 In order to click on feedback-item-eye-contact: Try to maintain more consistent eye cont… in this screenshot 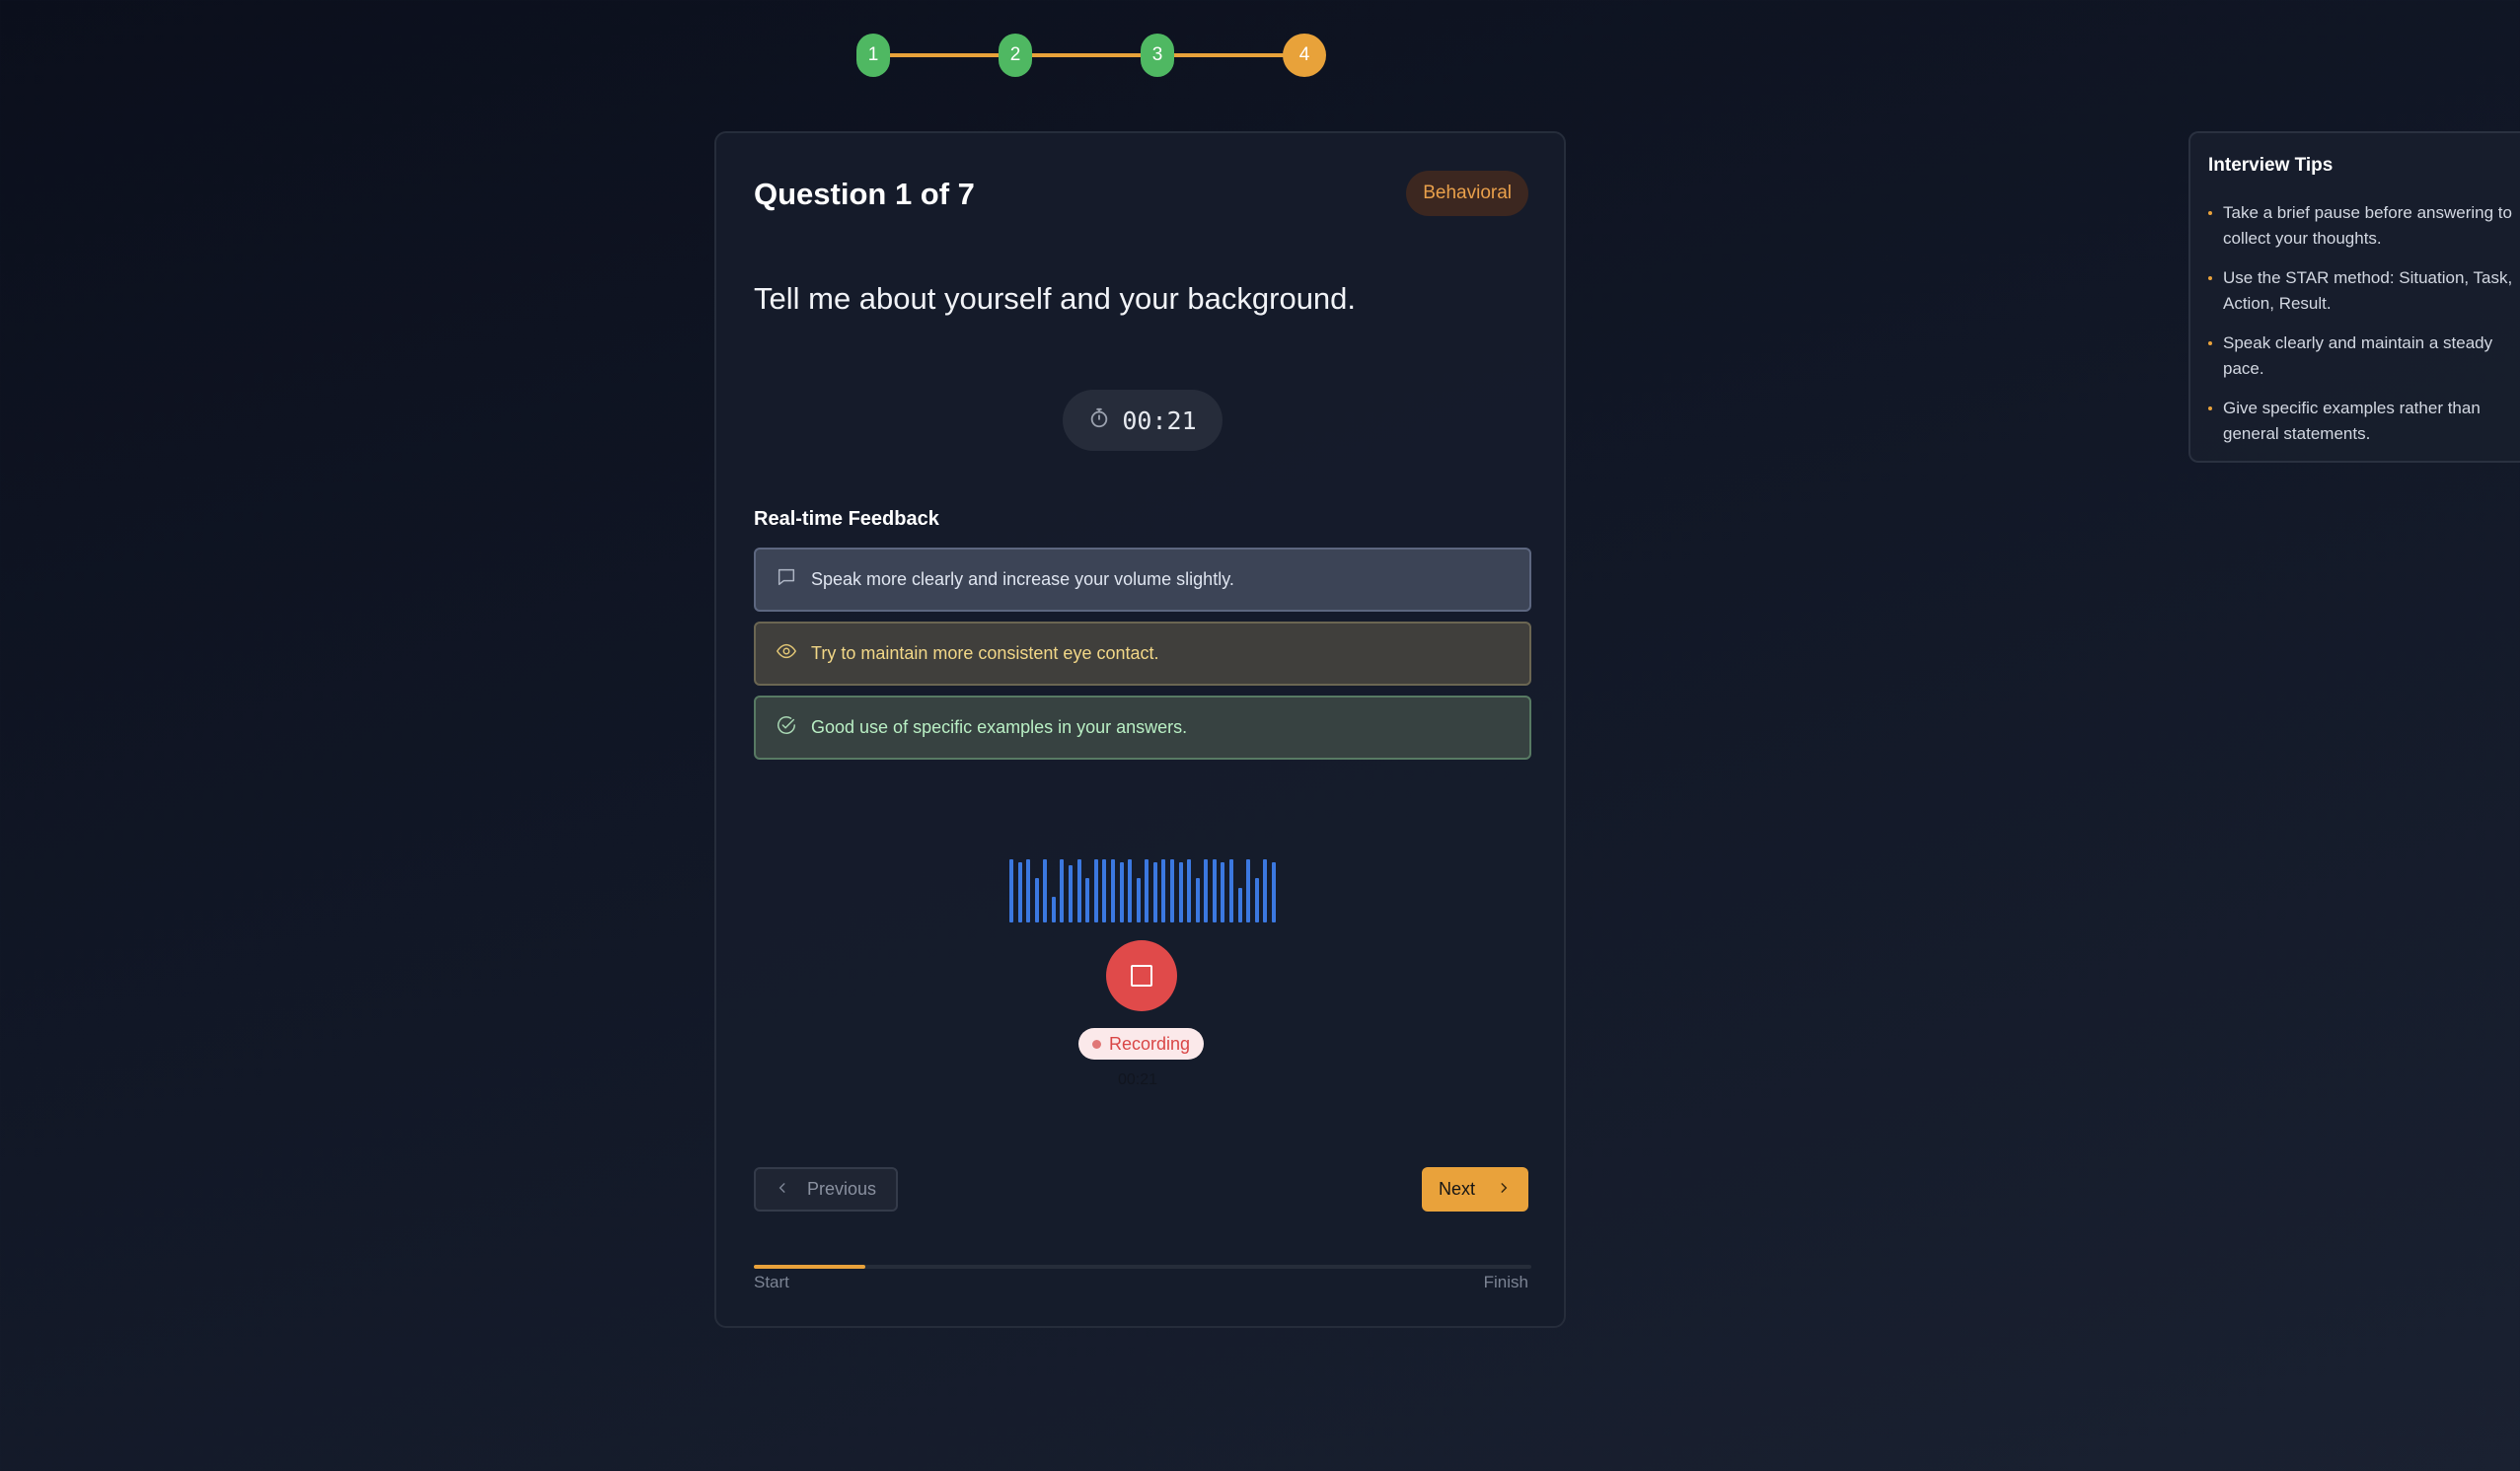, I will do `click(1142, 654)`.